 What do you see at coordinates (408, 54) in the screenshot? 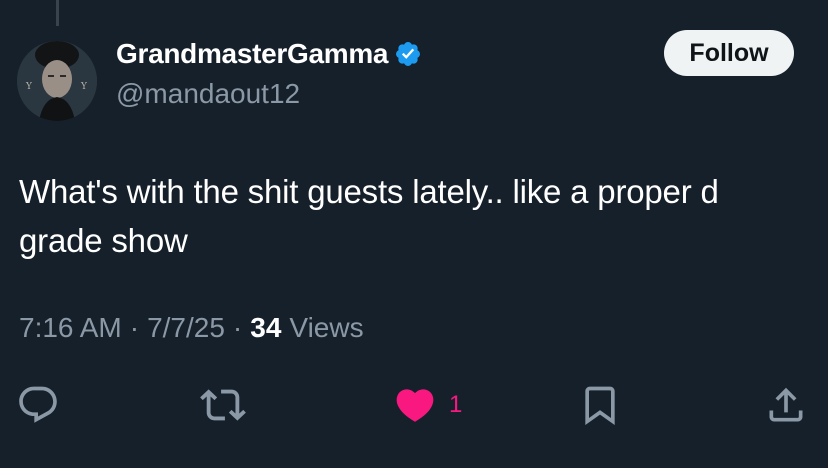
I see `verified-badge-icon` at bounding box center [408, 54].